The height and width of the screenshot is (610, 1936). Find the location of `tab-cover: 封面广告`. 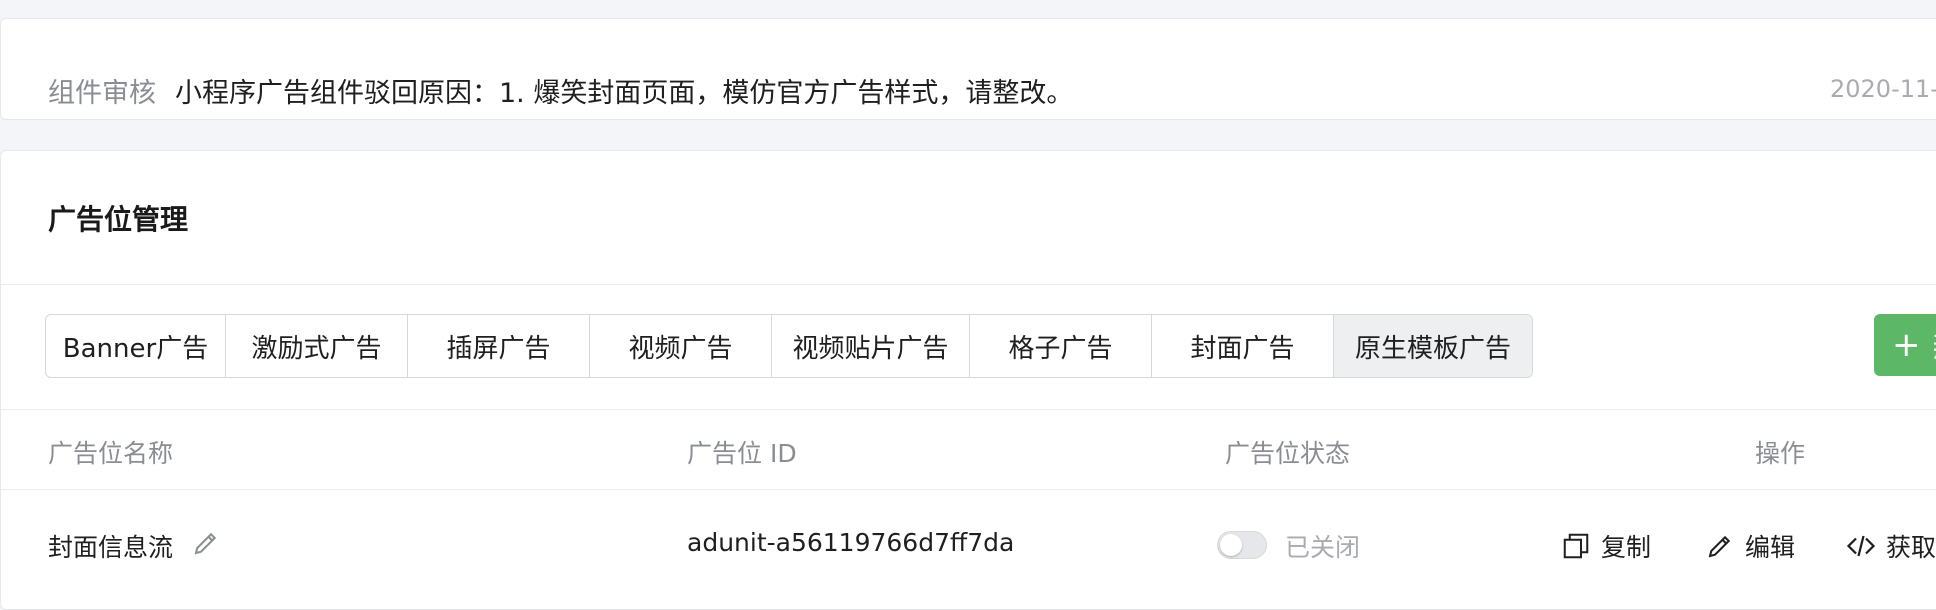

tab-cover: 封面广告 is located at coordinates (1243, 346).